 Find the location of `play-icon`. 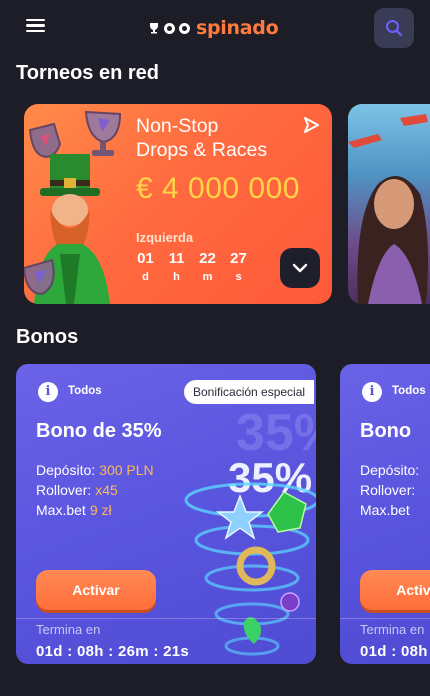

play-icon is located at coordinates (311, 125).